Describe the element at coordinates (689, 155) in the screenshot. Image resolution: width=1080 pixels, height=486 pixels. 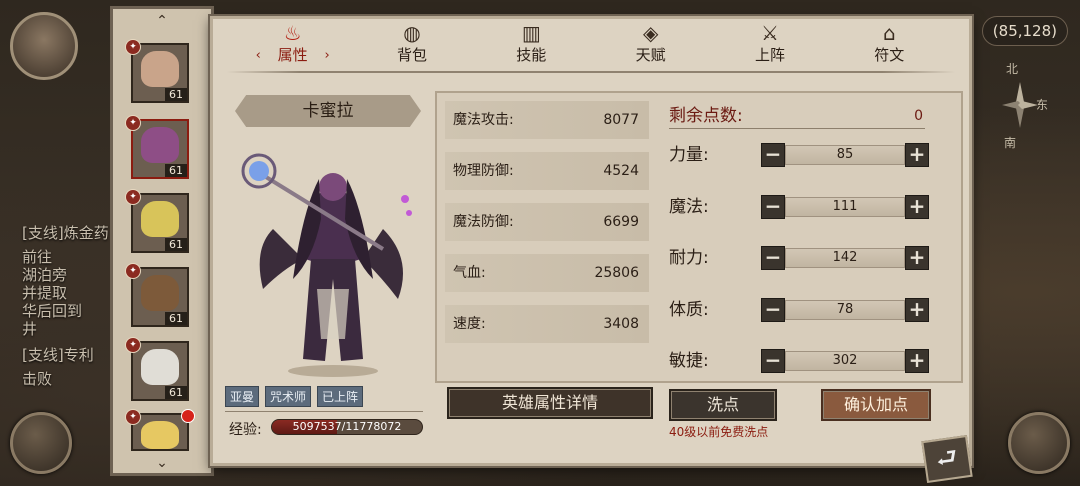
I see `alloc-label: 力量:` at that location.